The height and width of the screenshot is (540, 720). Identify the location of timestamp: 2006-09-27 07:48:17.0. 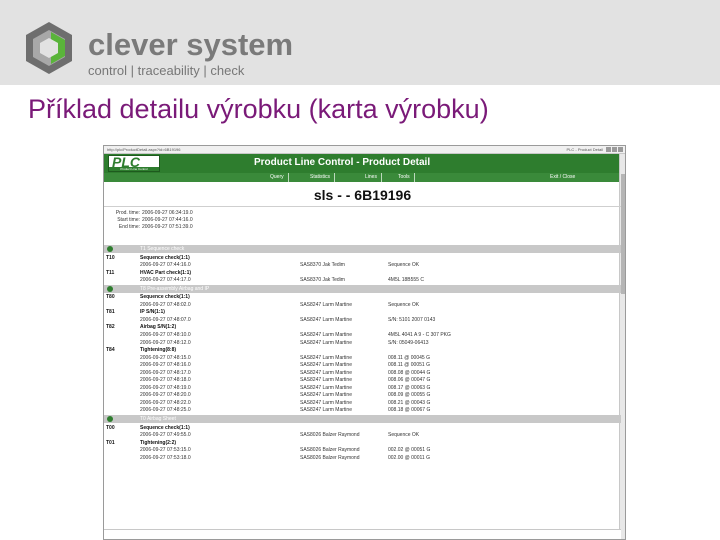
(165, 372).